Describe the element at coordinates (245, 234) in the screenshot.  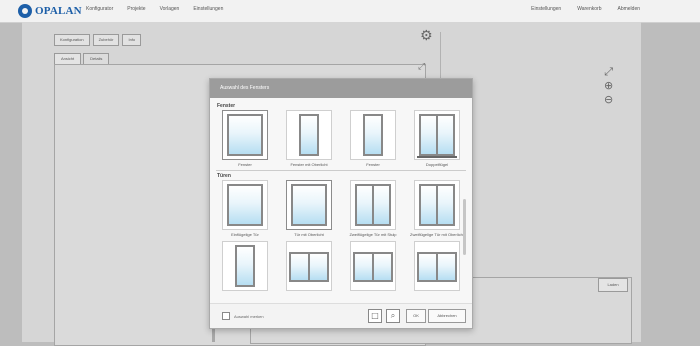
I see `window-label: Einflügelige Tür` at that location.